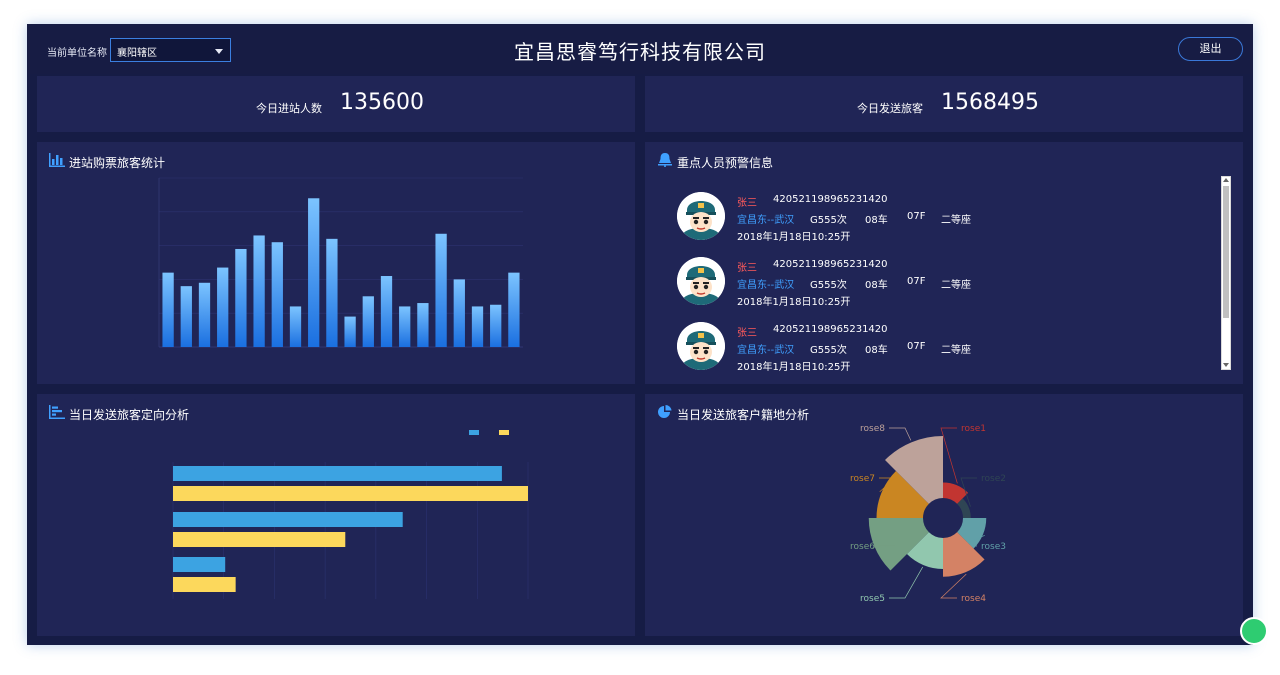 The image size is (1280, 675). What do you see at coordinates (862, 547) in the screenshot?
I see `slice-label: rose6` at bounding box center [862, 547].